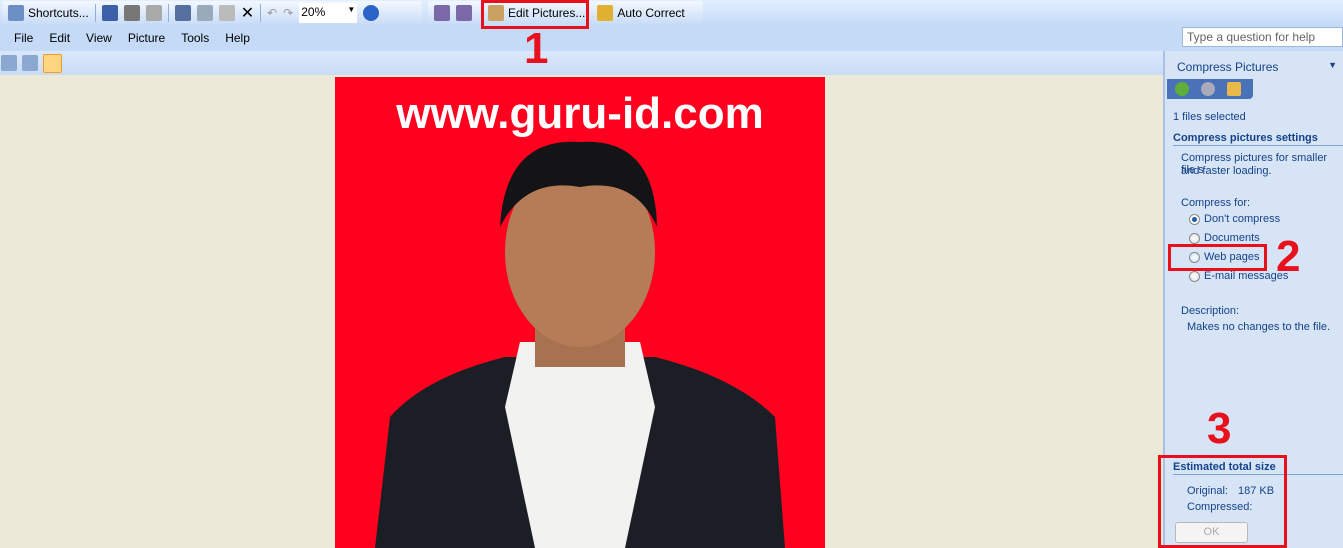  Describe the element at coordinates (1226, 171) in the screenshot. I see `settings-desc-2: and faster loading.` at that location.